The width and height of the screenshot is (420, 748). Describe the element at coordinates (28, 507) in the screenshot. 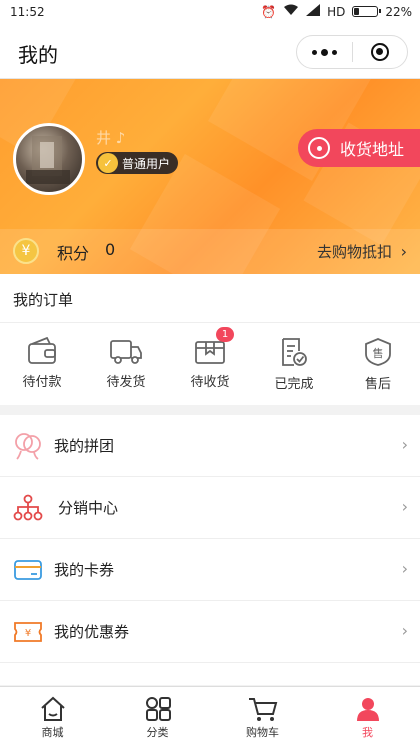

I see `distribution-icon` at that location.